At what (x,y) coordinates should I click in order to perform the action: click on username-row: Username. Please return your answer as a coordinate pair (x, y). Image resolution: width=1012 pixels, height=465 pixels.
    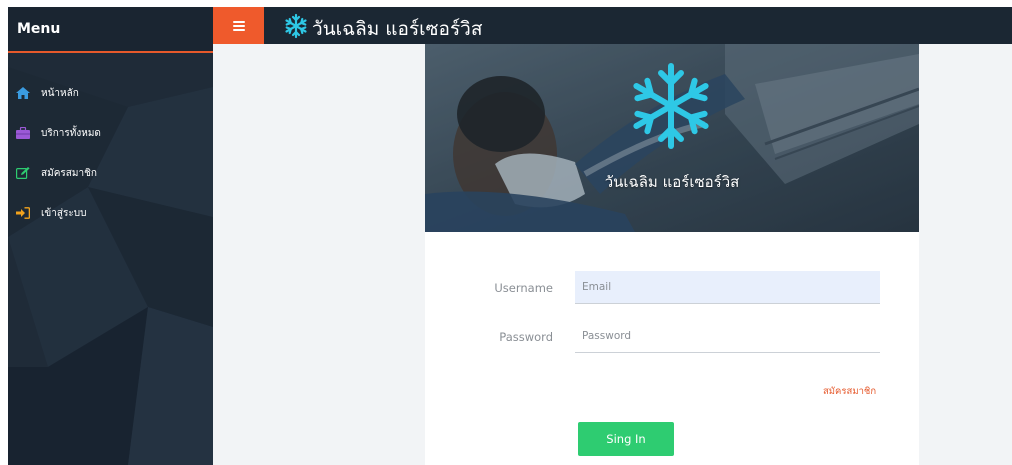
    Looking at the image, I should click on (672, 288).